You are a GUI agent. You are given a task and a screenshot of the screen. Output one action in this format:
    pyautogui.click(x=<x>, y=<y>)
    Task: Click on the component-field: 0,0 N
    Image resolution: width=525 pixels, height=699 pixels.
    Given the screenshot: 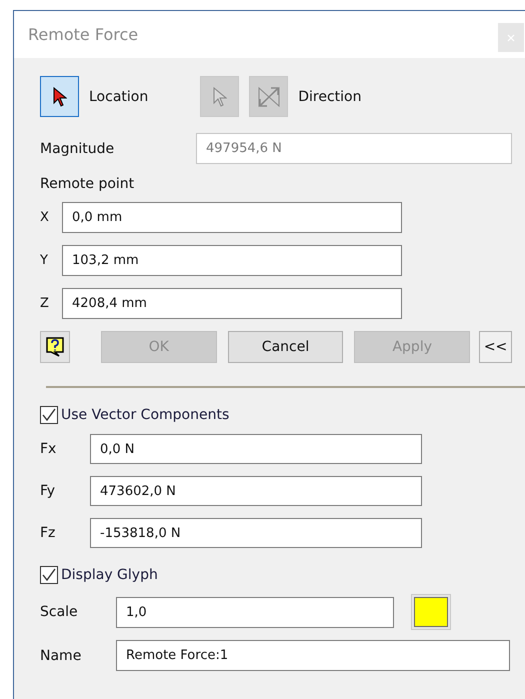 What is the action you would take?
    pyautogui.click(x=256, y=449)
    